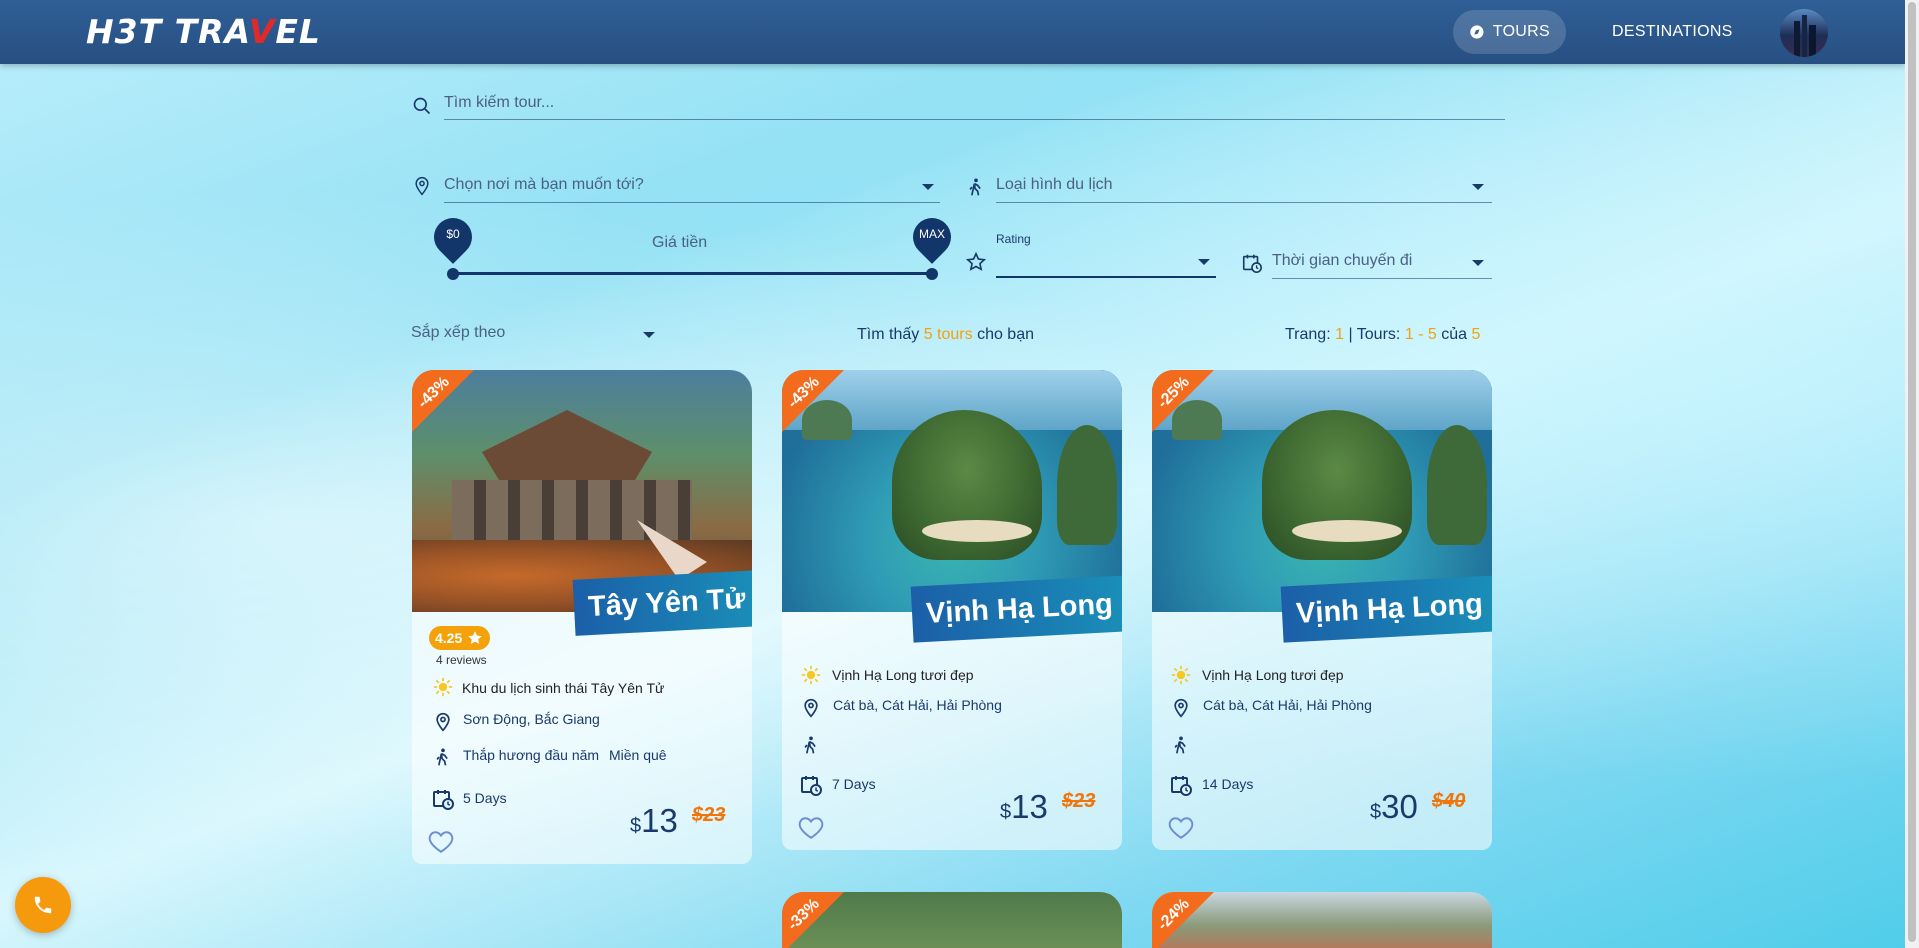  What do you see at coordinates (1476, 334) in the screenshot?
I see `tours-total: 5` at bounding box center [1476, 334].